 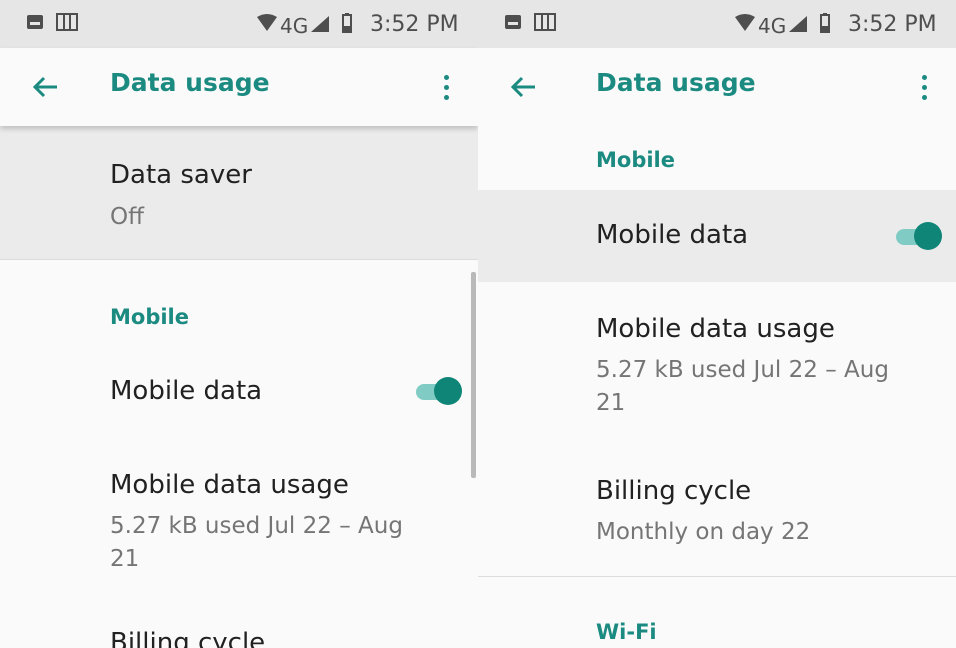 What do you see at coordinates (626, 632) in the screenshot?
I see `wifi-category-header: Wi-Fi` at bounding box center [626, 632].